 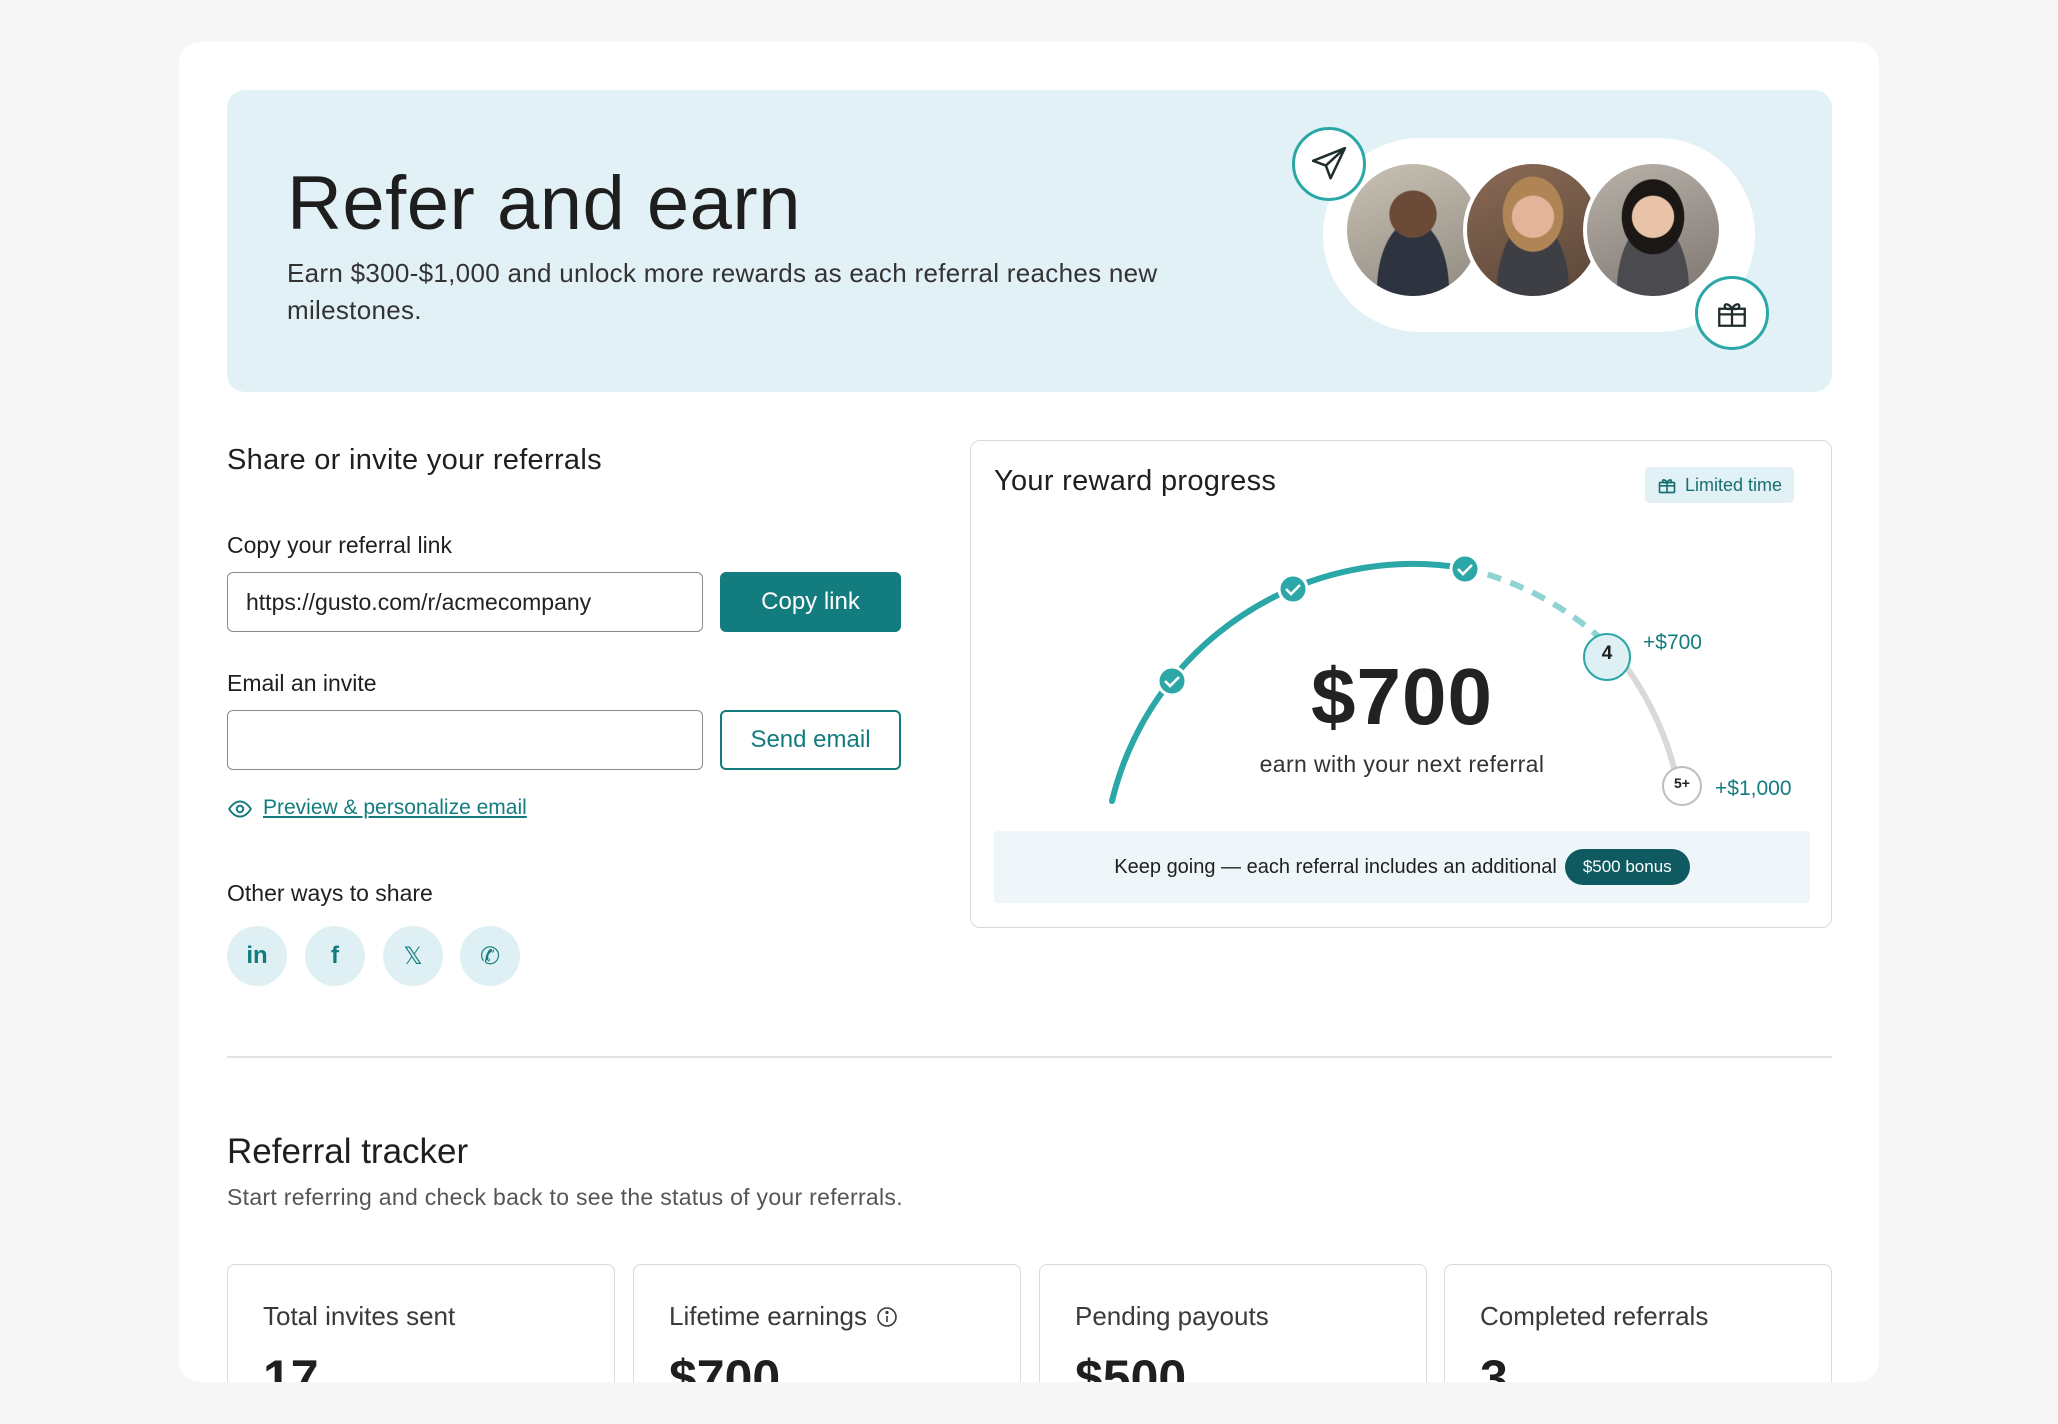 I want to click on bonus-badge: $500 bonus, so click(x=1627, y=867).